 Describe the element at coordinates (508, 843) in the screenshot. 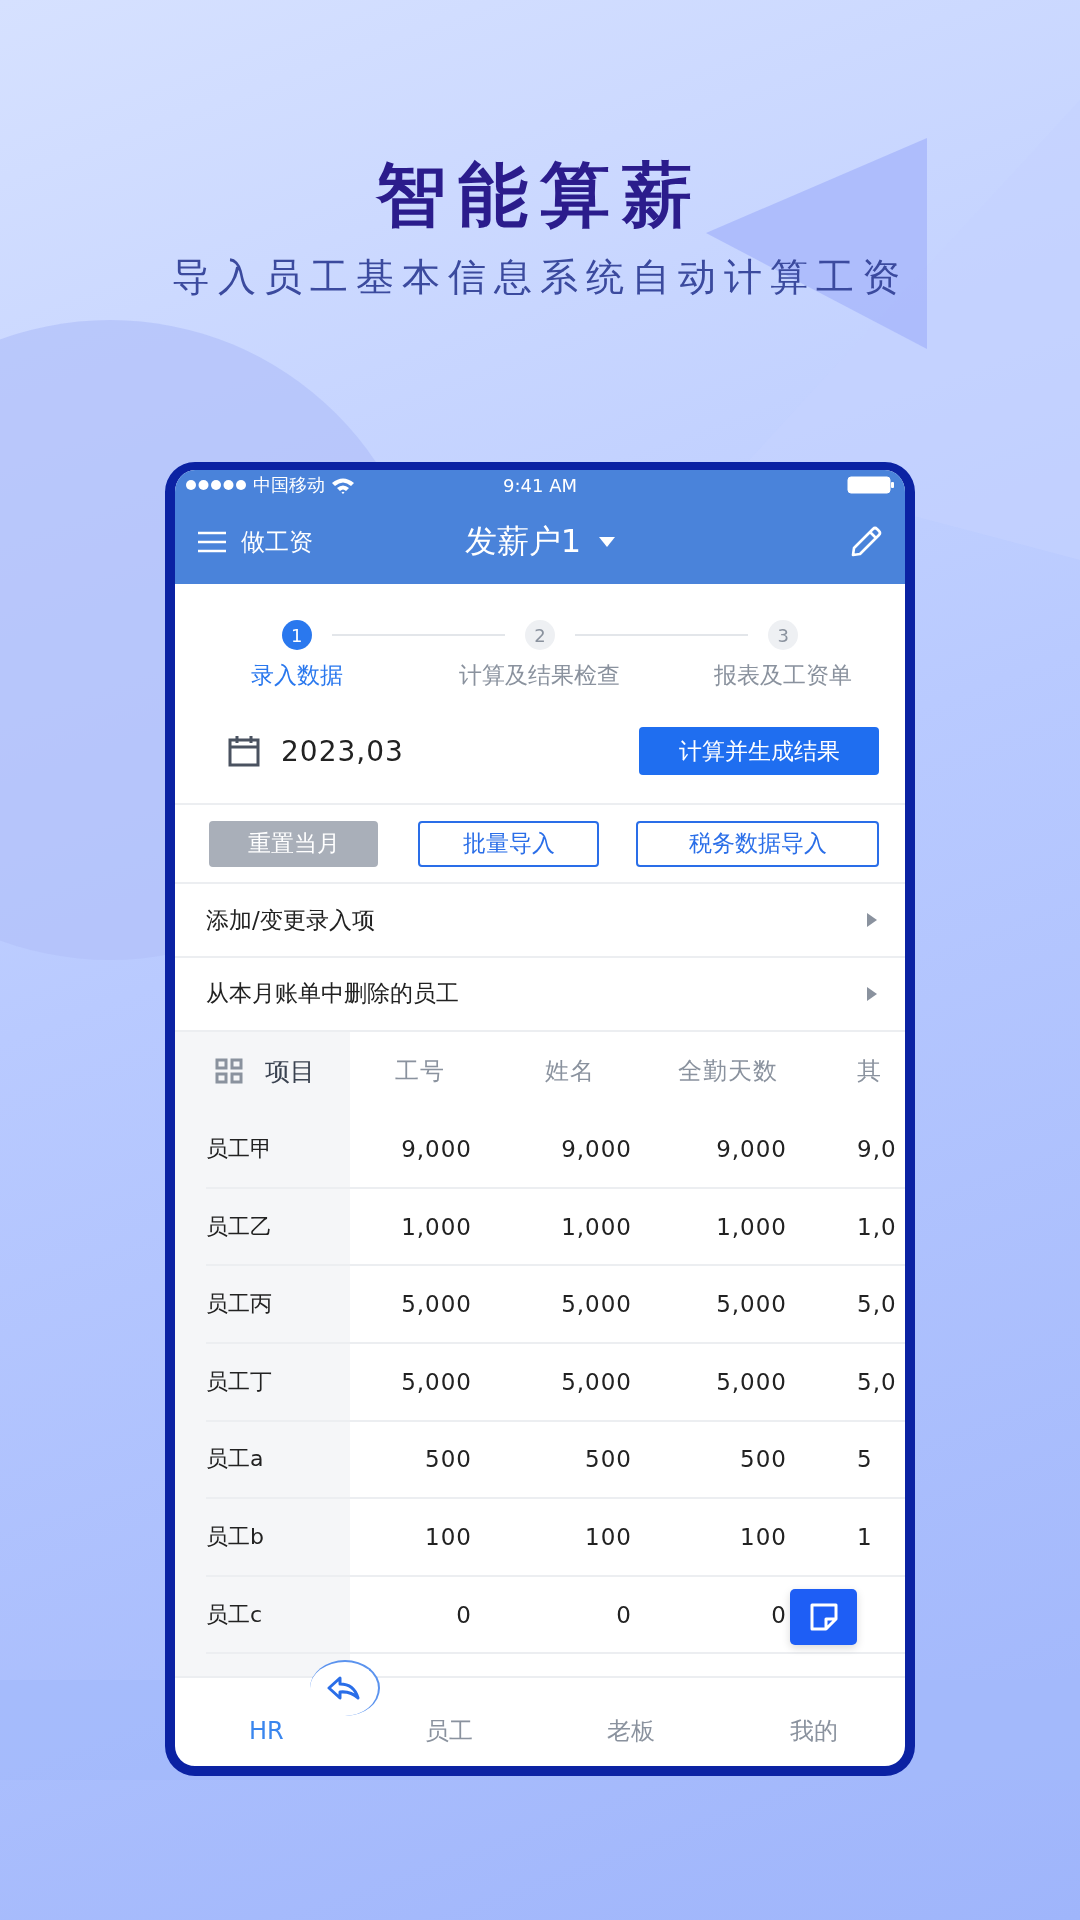

I see `action-button: 批量导入` at that location.